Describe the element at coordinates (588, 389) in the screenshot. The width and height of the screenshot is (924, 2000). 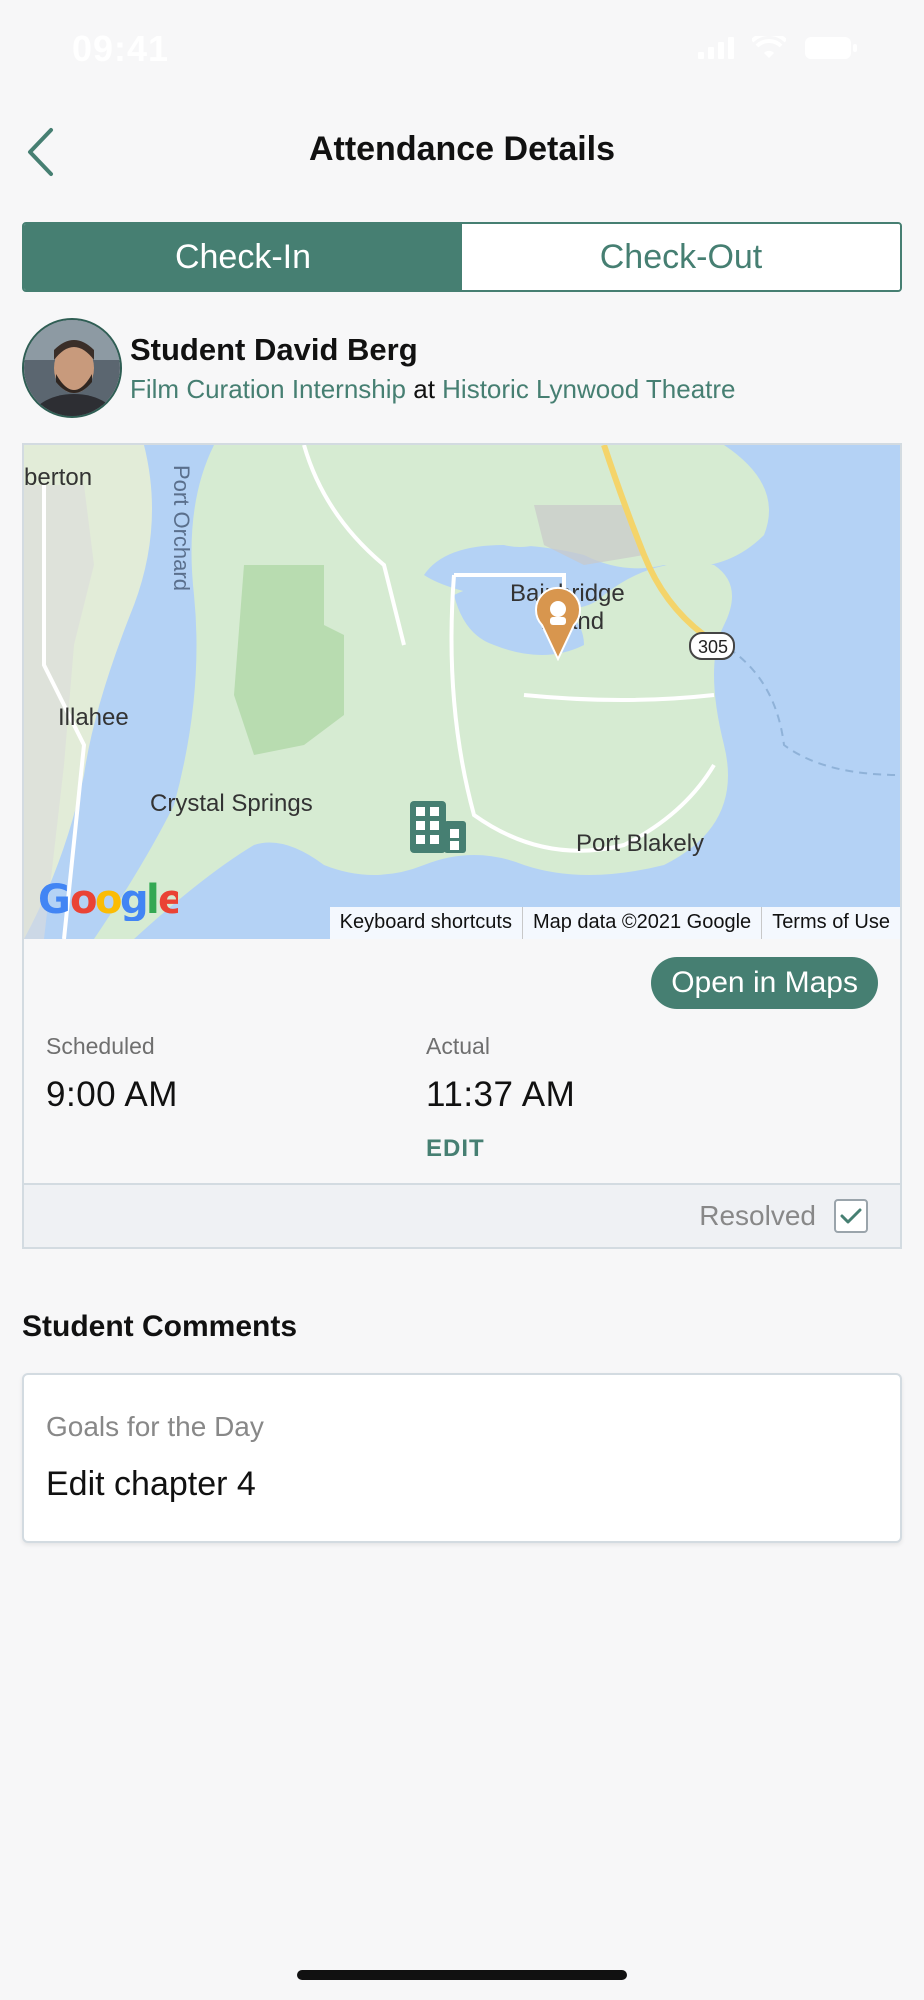
I see `location-link: Historic Lynwood Theatre` at that location.